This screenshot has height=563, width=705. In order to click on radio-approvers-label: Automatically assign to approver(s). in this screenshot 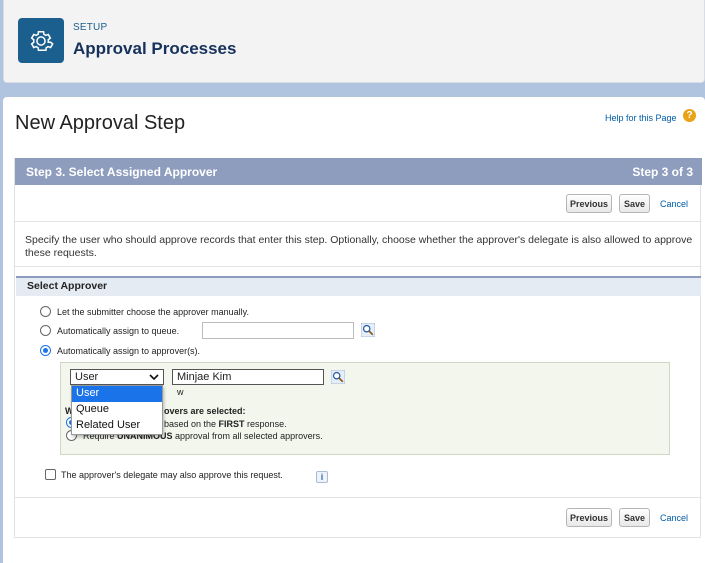, I will do `click(128, 351)`.